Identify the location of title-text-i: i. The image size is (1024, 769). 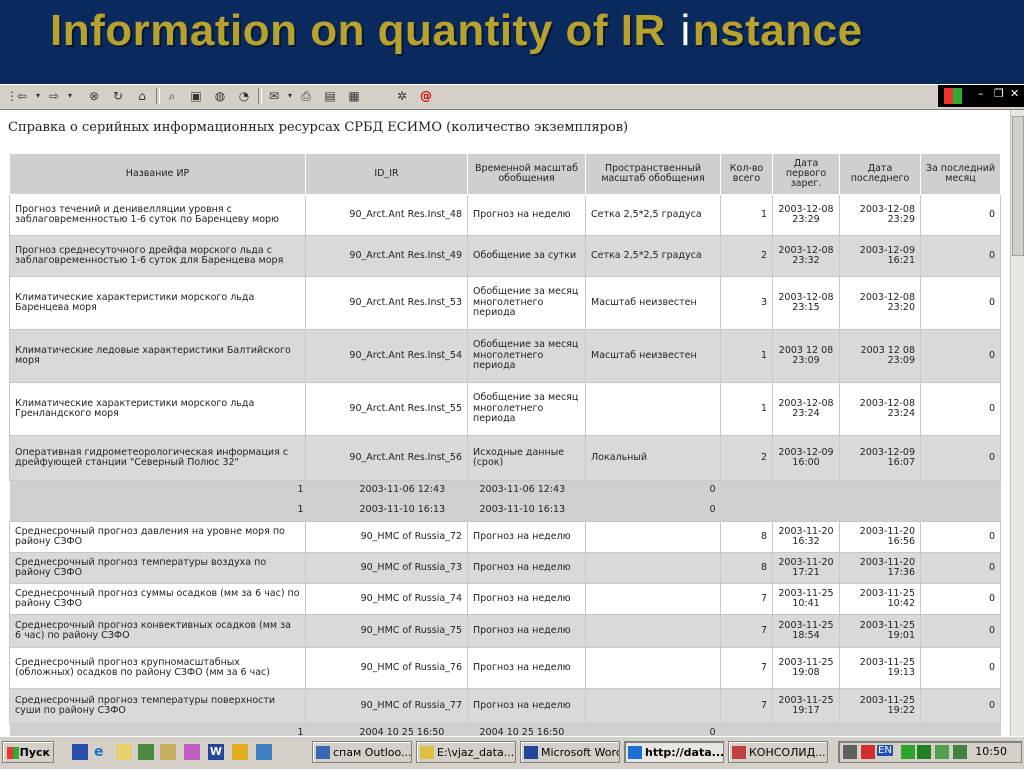
(685, 30).